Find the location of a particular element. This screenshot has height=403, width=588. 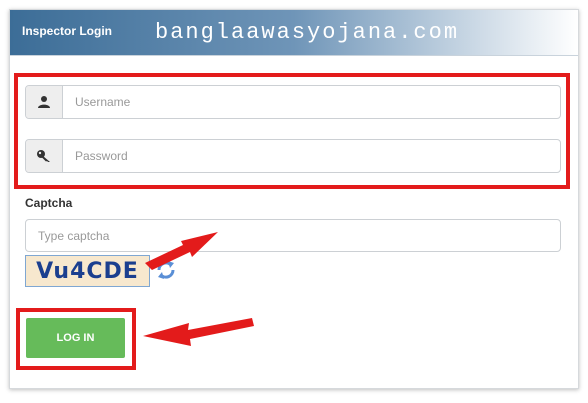

panel-title: Inspector Login is located at coordinates (67, 31).